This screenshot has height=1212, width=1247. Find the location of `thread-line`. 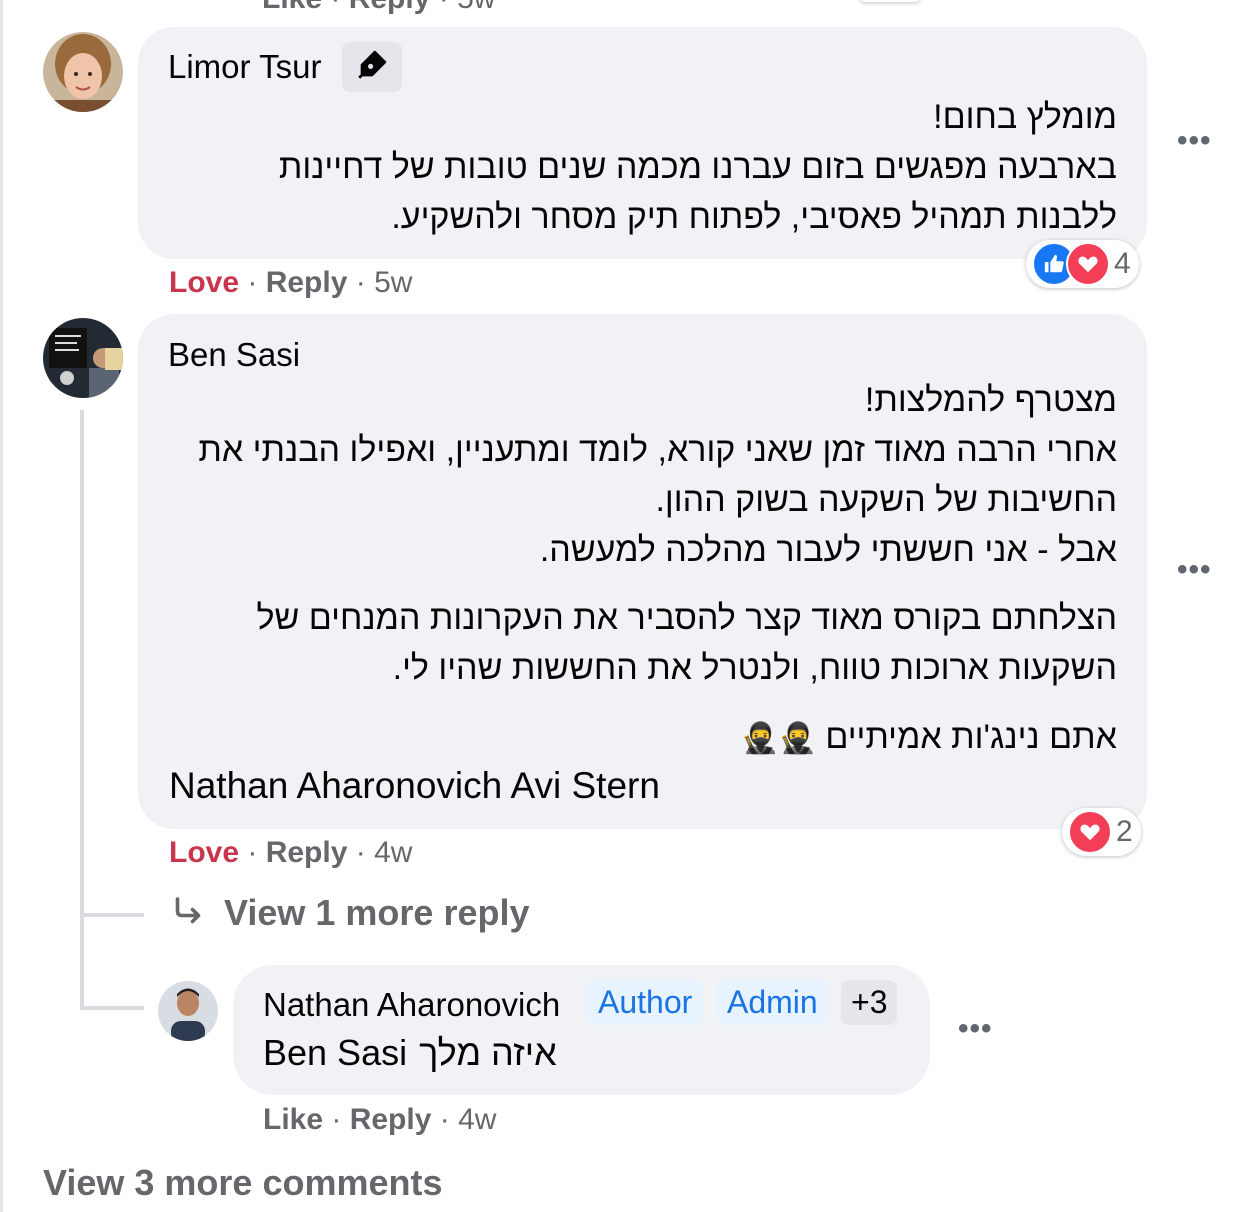

thread-line is located at coordinates (82, 710).